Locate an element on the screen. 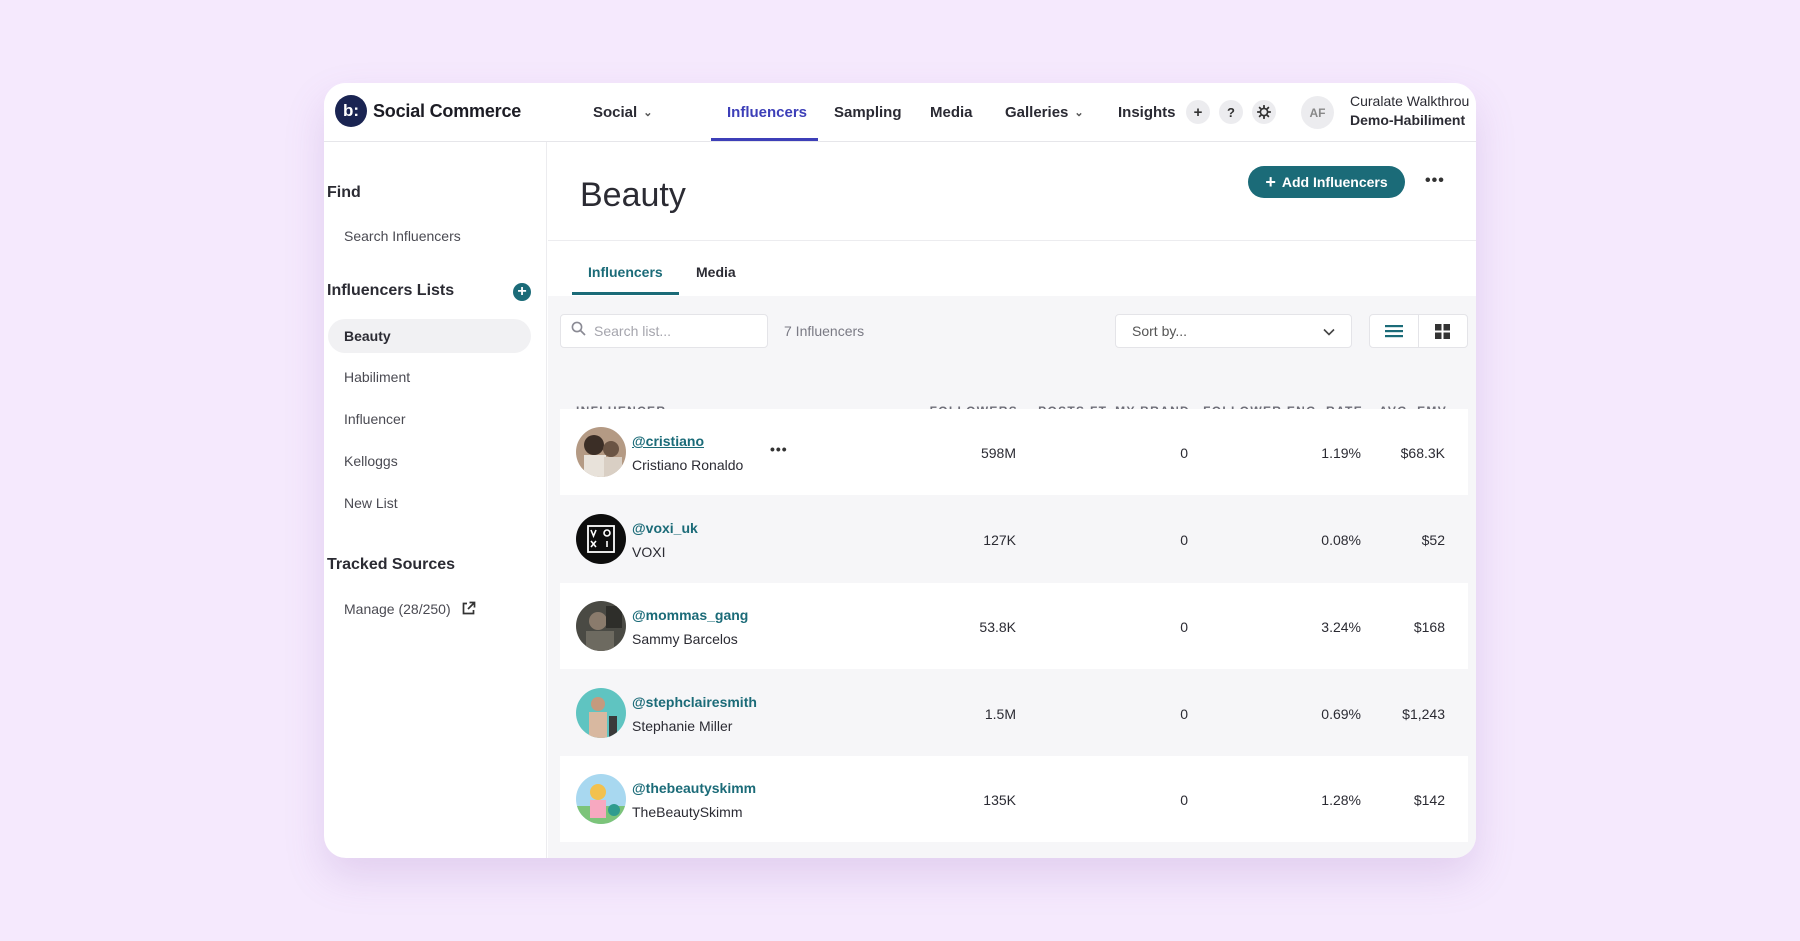 This screenshot has width=1800, height=941. emv-value: $52 is located at coordinates (1433, 540).